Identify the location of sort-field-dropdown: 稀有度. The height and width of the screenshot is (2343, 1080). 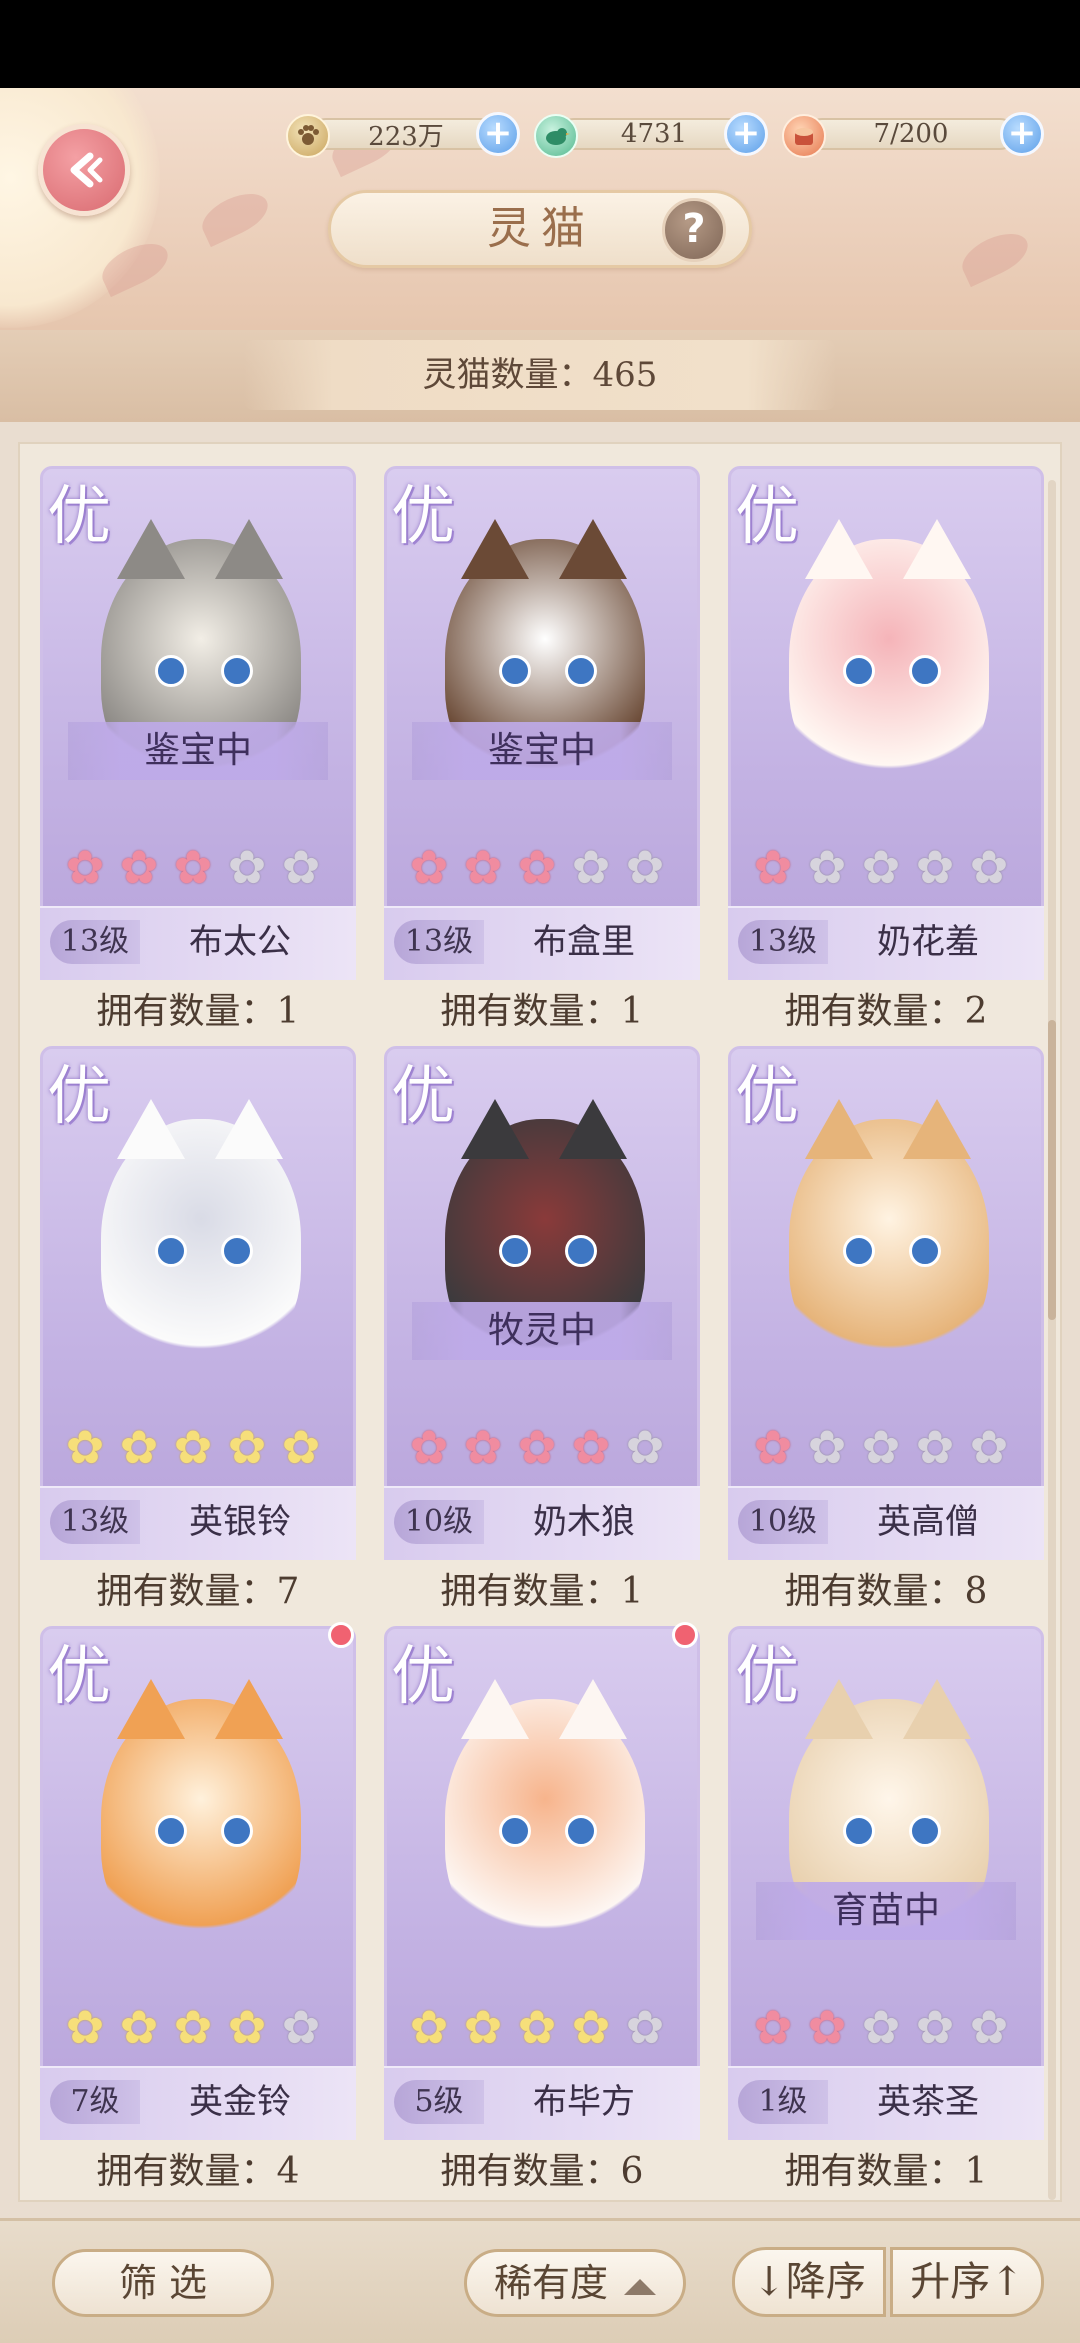
(575, 2283).